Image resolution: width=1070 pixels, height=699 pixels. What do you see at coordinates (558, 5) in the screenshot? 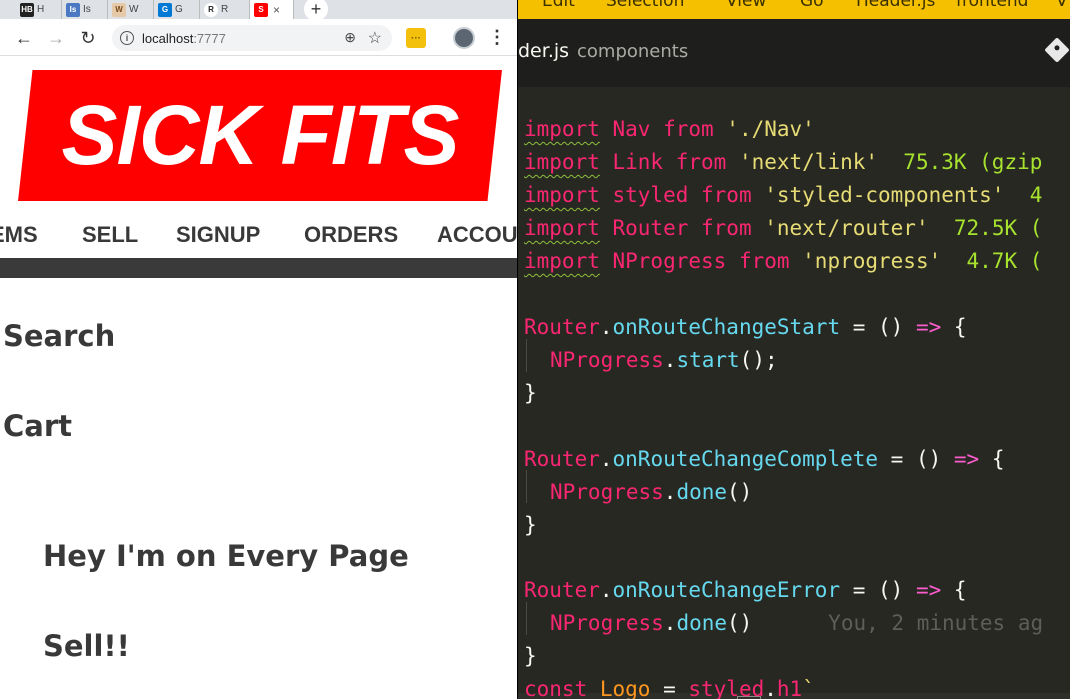
I see `menu-edit: Edit` at bounding box center [558, 5].